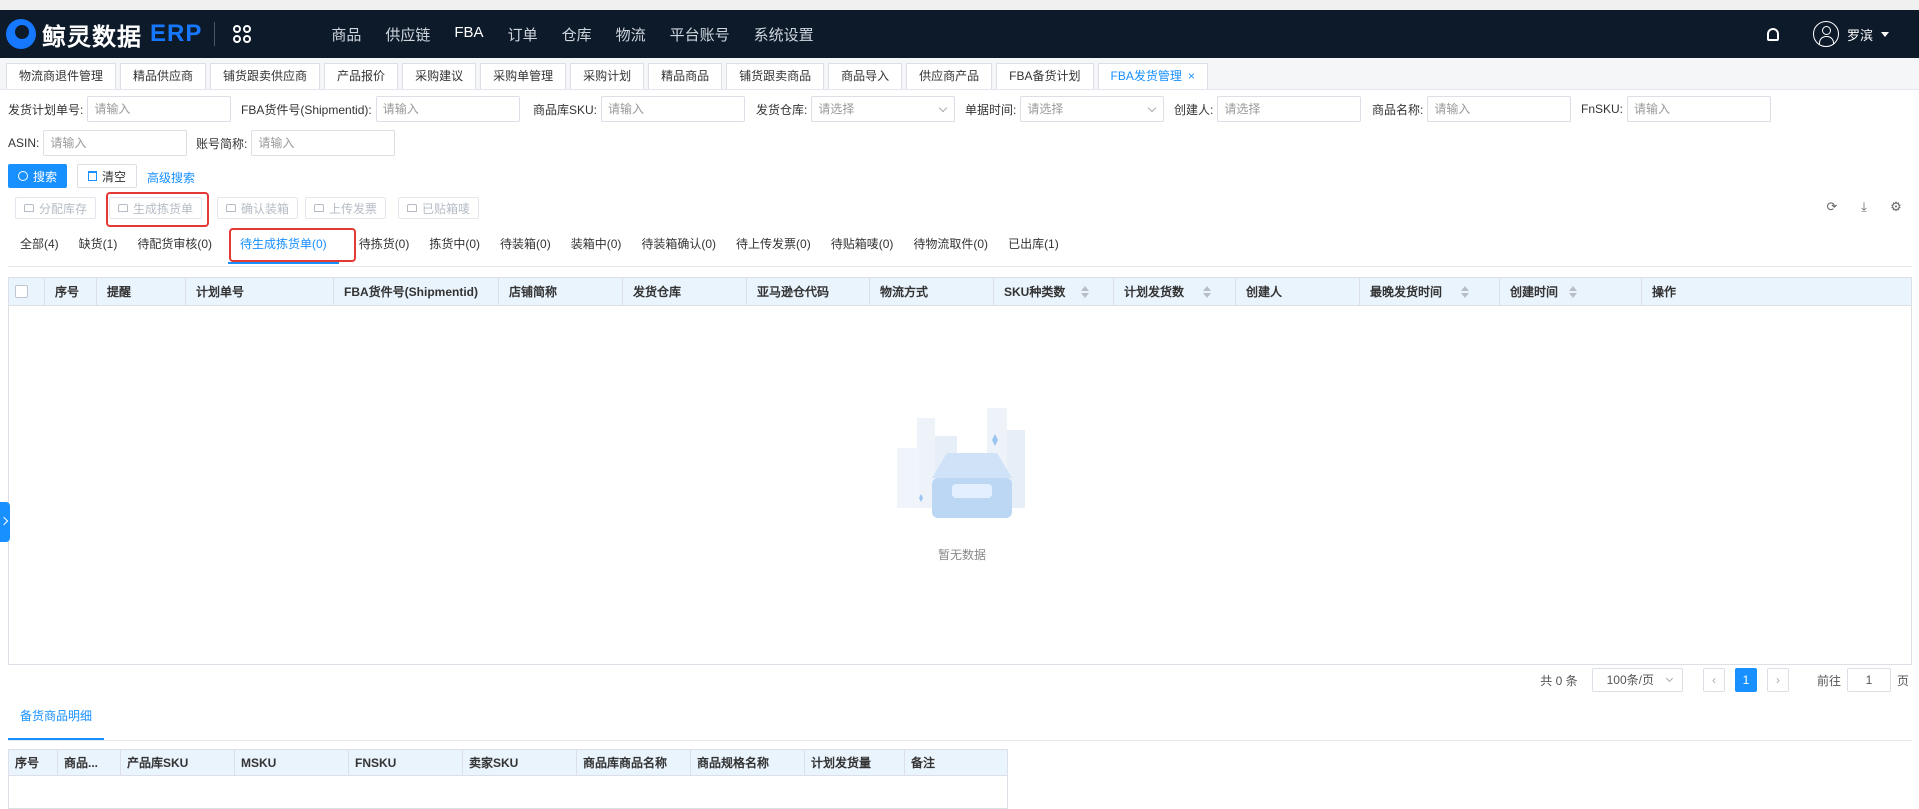 The width and height of the screenshot is (1919, 809). Describe the element at coordinates (176, 33) in the screenshot. I see `logo-erp: ERP` at that location.